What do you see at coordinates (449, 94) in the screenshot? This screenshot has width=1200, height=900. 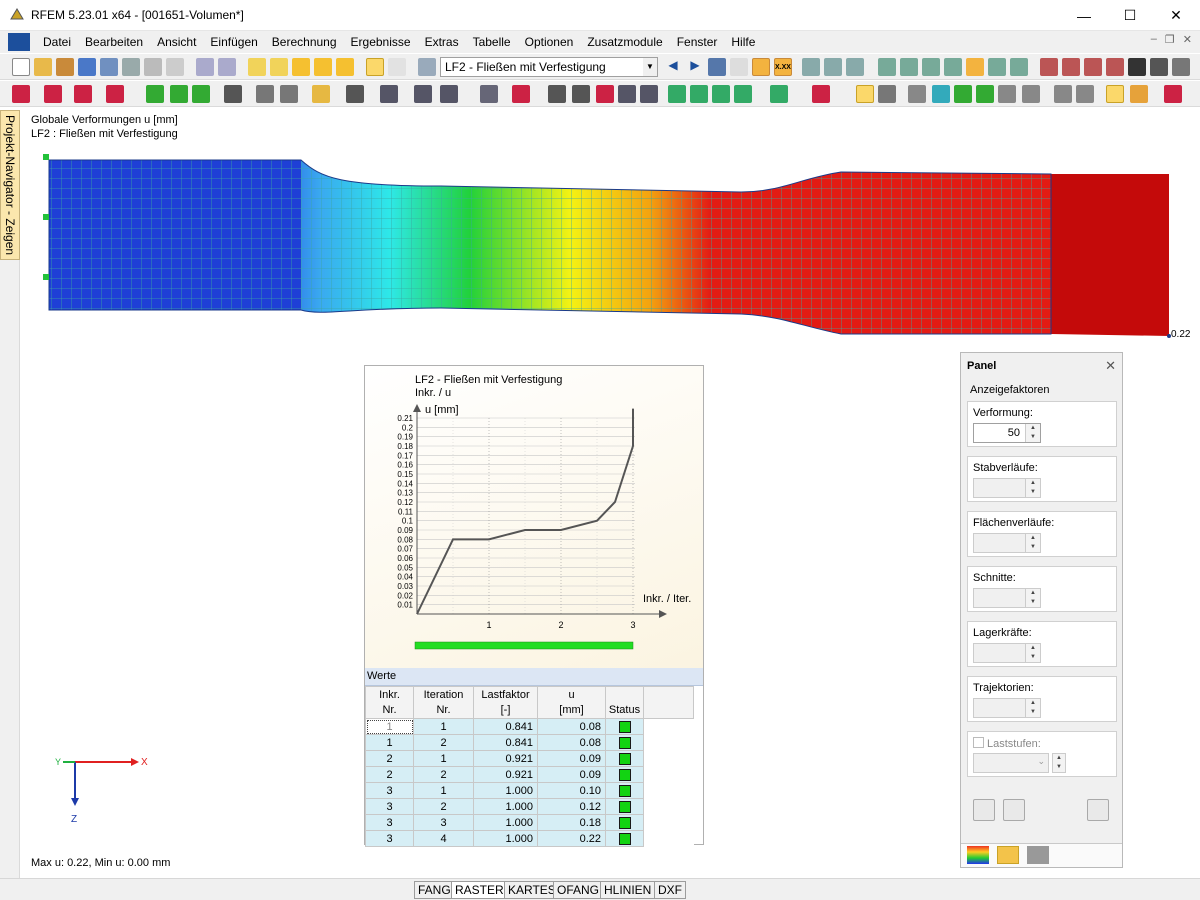 I see `mirror-icon` at bounding box center [449, 94].